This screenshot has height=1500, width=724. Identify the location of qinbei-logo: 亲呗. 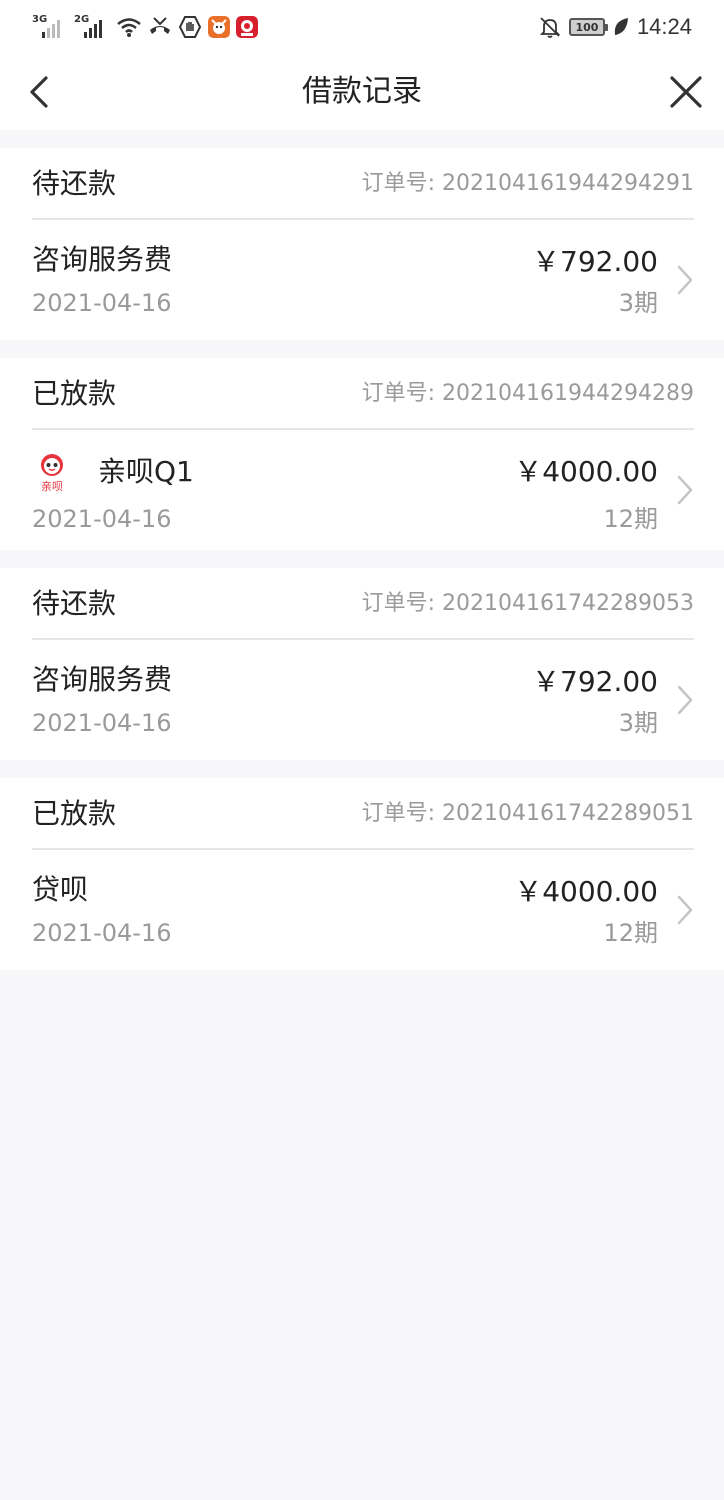
(52, 472).